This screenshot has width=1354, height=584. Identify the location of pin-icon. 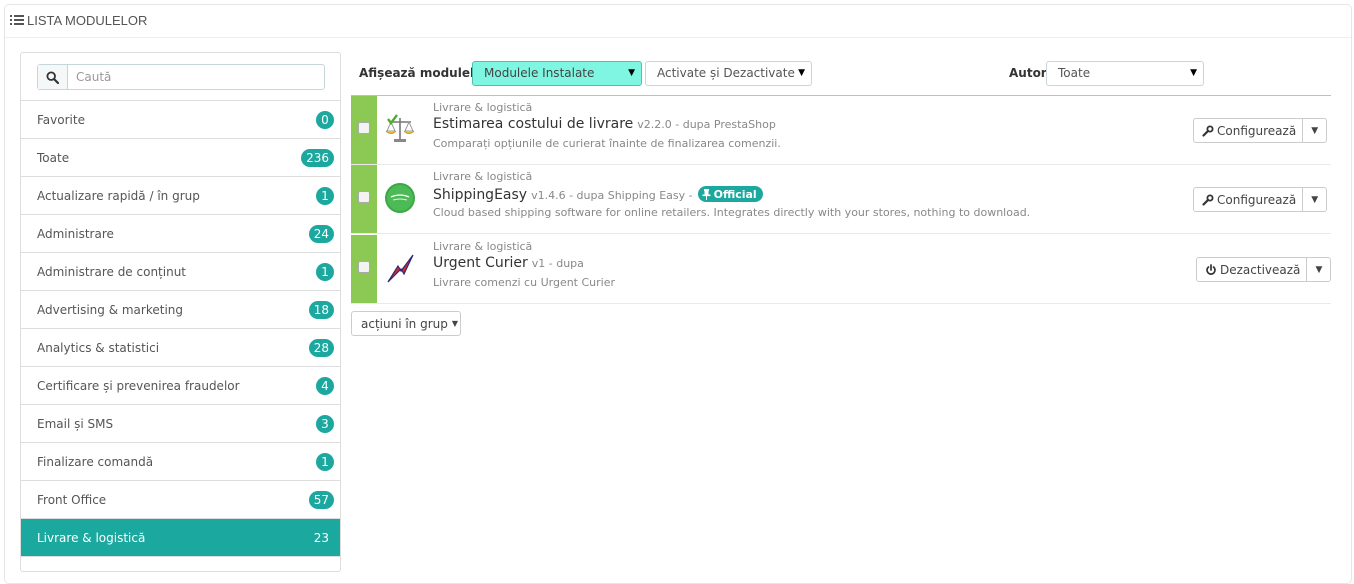
(706, 194).